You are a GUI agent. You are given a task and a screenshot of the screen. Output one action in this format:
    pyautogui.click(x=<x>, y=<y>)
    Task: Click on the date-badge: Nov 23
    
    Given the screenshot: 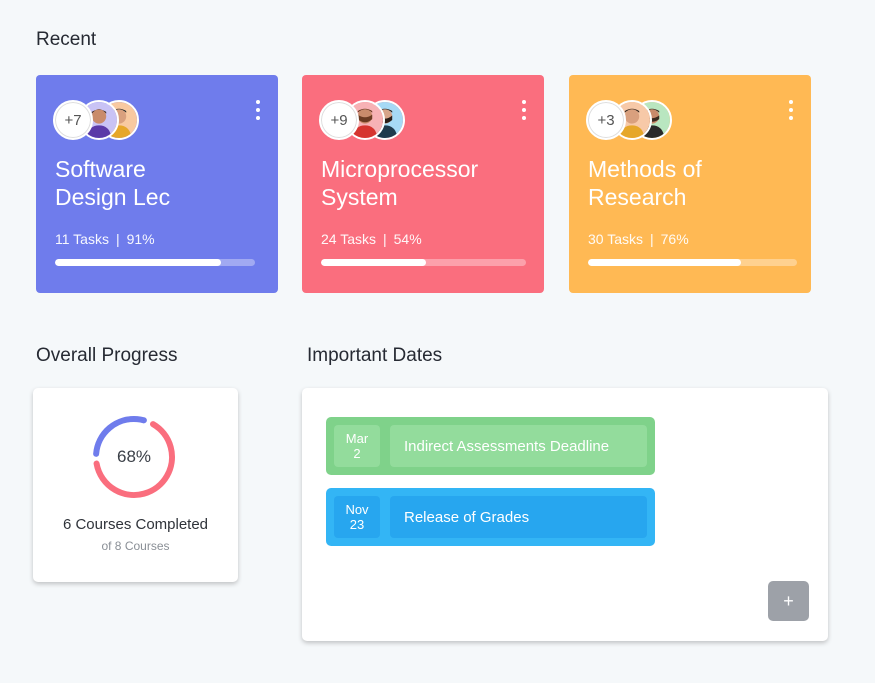 What is the action you would take?
    pyautogui.click(x=357, y=517)
    